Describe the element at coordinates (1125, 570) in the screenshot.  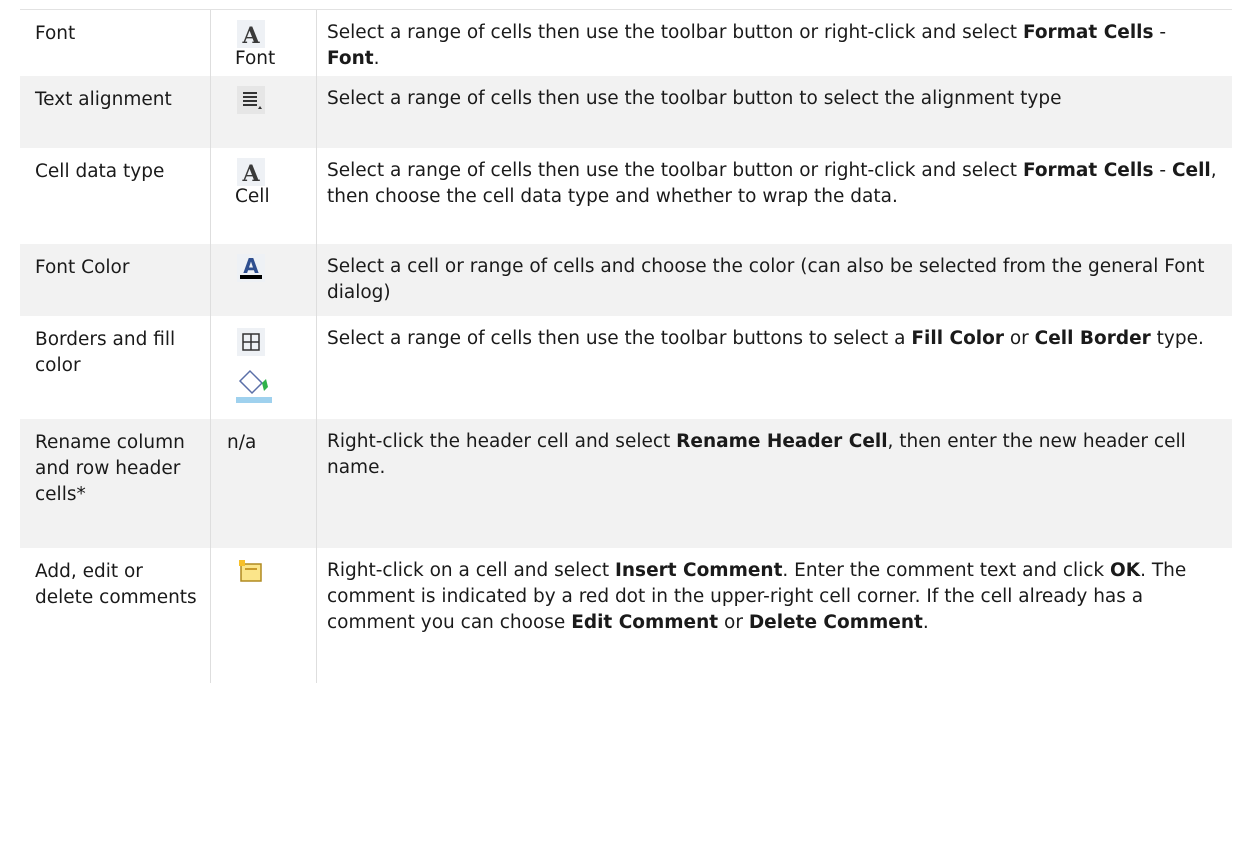
I see `bold-term: OK` at that location.